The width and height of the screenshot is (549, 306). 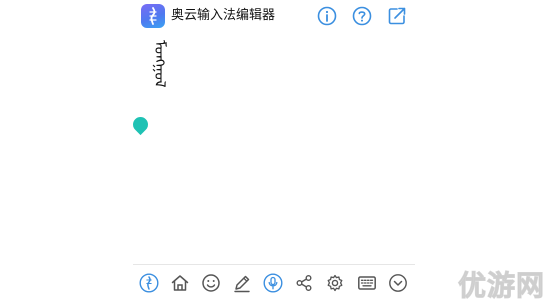 What do you see at coordinates (242, 283) in the screenshot?
I see `pencil-icon` at bounding box center [242, 283].